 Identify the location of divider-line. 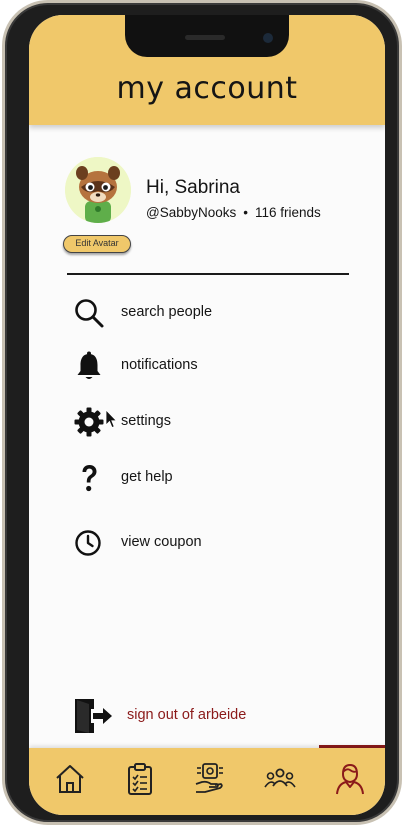
(208, 274).